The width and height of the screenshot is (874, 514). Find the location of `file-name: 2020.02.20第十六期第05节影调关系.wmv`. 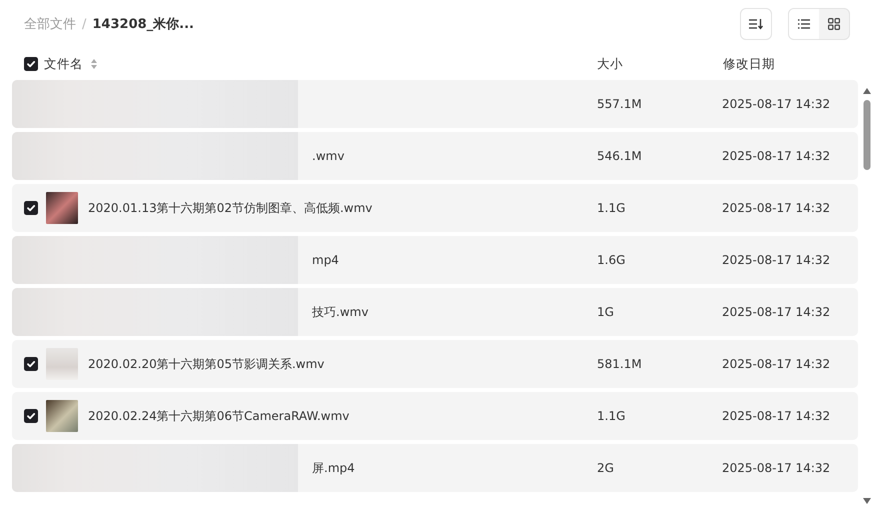

file-name: 2020.02.20第十六期第05节影调关系.wmv is located at coordinates (206, 364).